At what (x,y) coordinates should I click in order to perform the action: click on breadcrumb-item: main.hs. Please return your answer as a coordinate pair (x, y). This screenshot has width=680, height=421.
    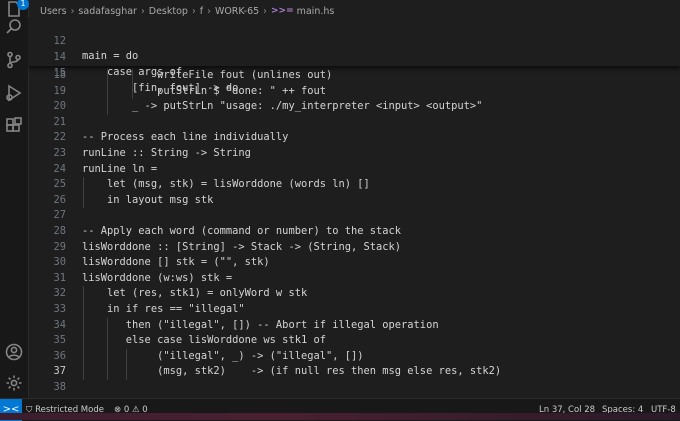
    Looking at the image, I should click on (316, 11).